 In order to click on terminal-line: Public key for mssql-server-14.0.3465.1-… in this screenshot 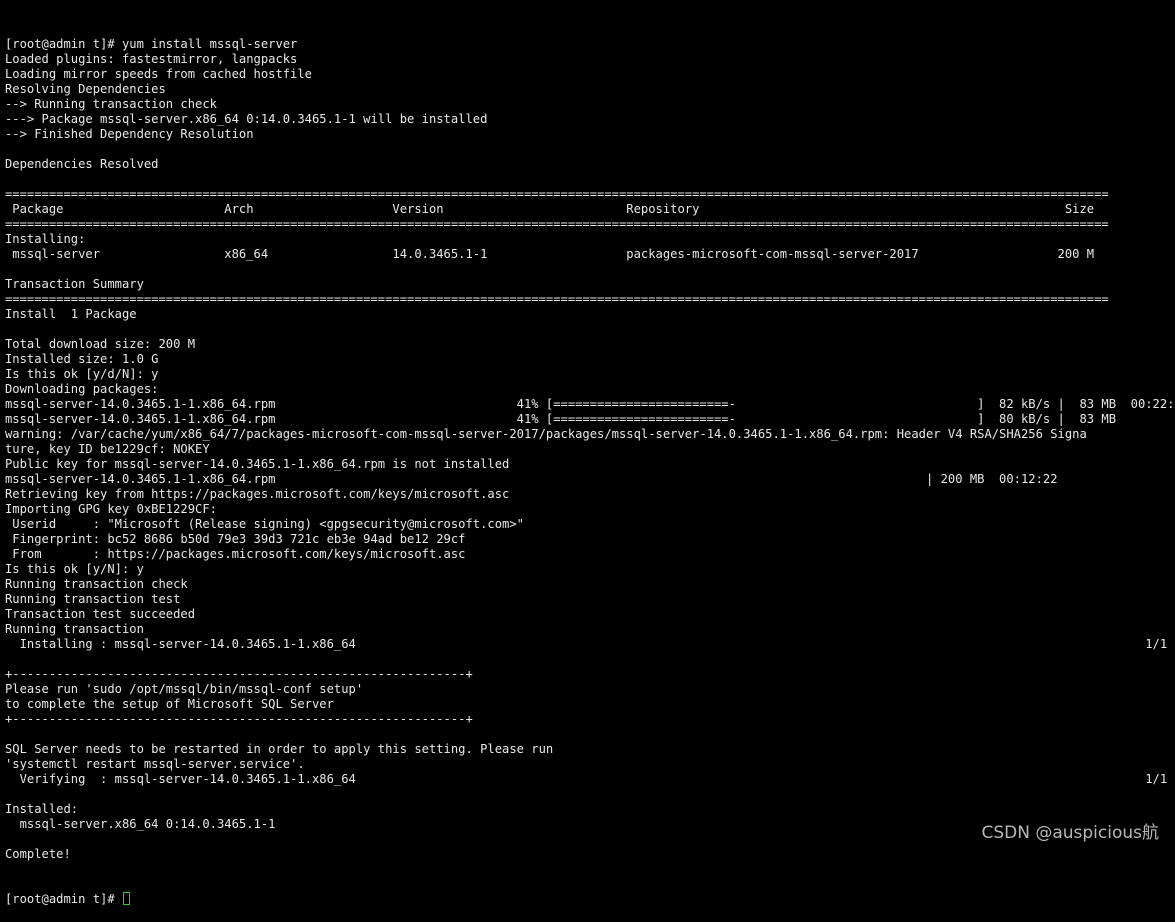, I will do `click(257, 464)`.